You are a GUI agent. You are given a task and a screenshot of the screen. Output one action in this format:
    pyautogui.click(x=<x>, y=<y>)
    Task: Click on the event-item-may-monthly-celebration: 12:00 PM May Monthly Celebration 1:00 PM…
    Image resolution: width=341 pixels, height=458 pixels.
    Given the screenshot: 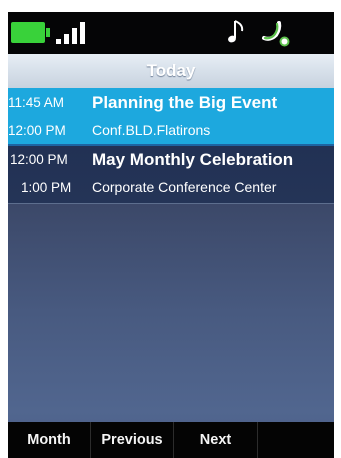 What is the action you would take?
    pyautogui.click(x=171, y=175)
    